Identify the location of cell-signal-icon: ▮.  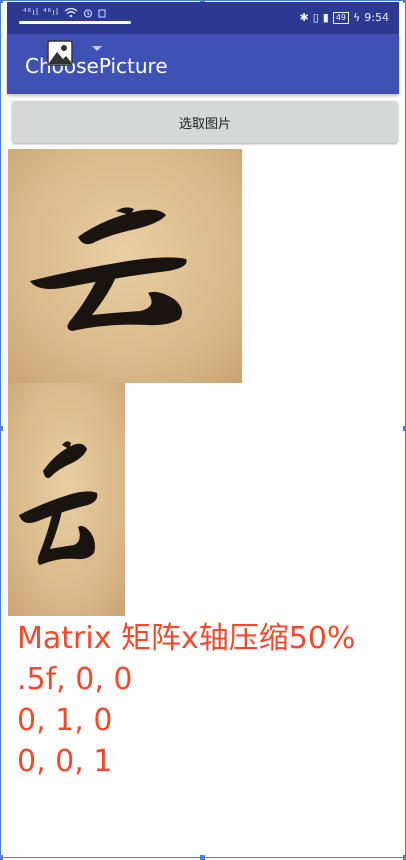
(325, 17).